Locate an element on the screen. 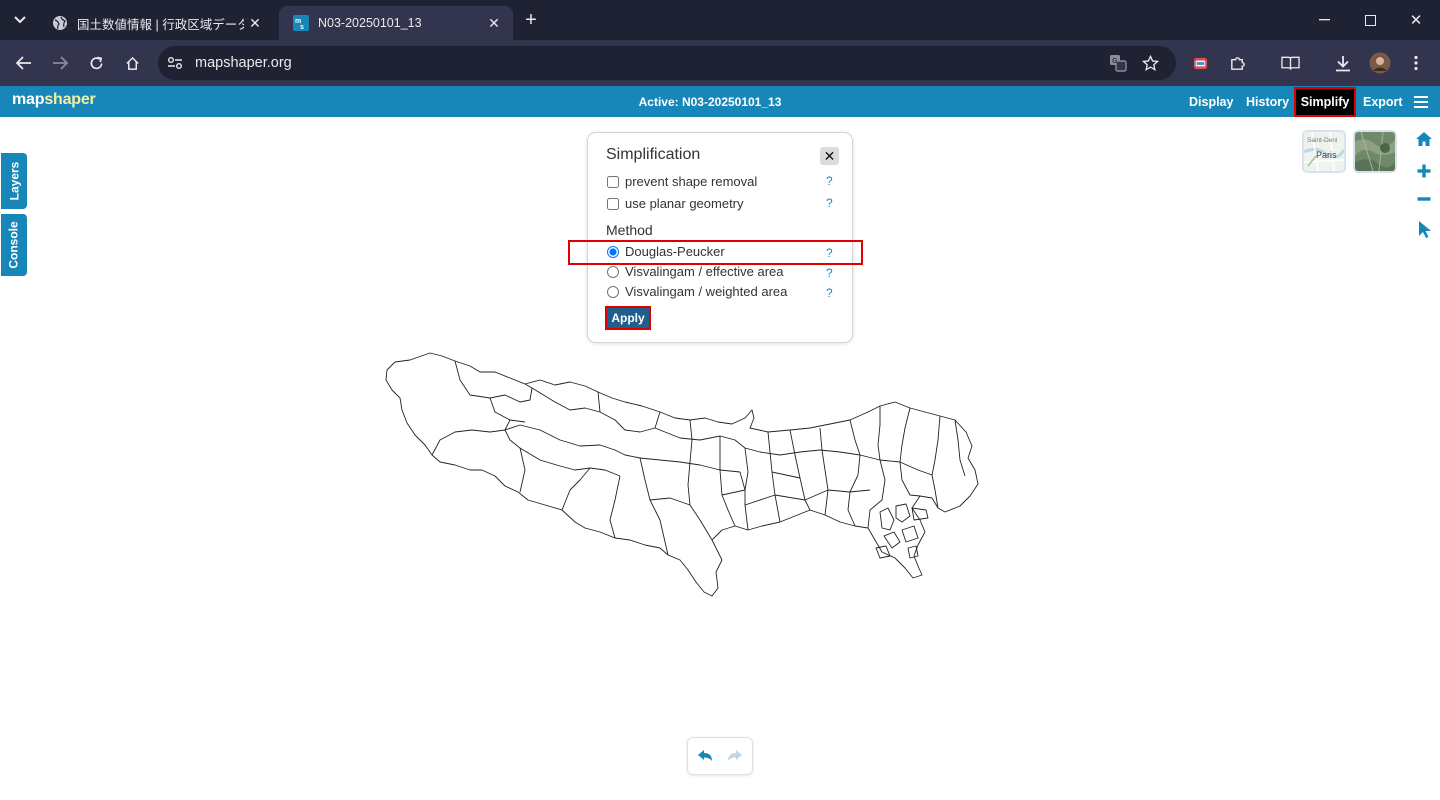 This screenshot has height=800, width=1440. visvalingam-weighted-radio is located at coordinates (613, 291).